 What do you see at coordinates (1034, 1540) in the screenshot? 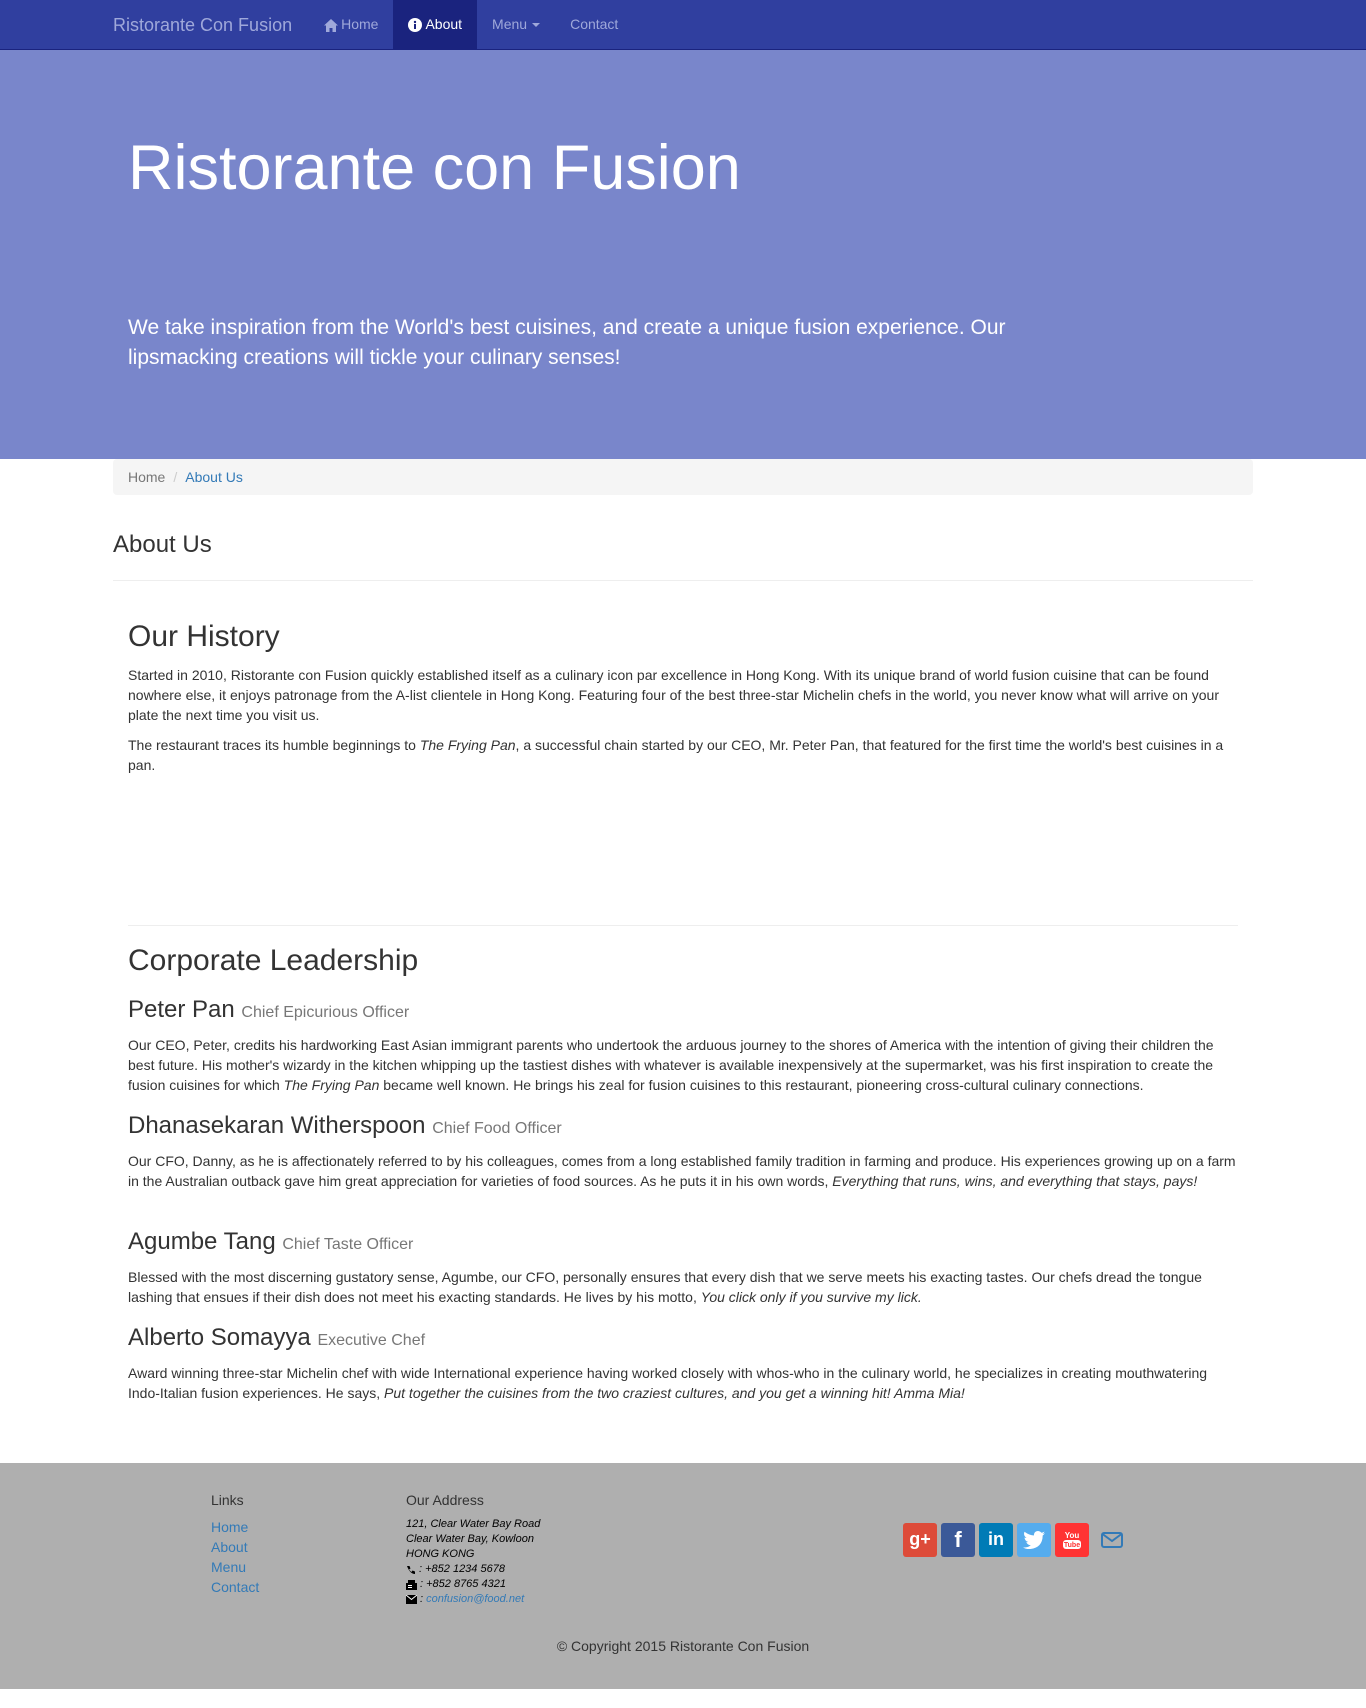
I see `twitter-icon` at bounding box center [1034, 1540].